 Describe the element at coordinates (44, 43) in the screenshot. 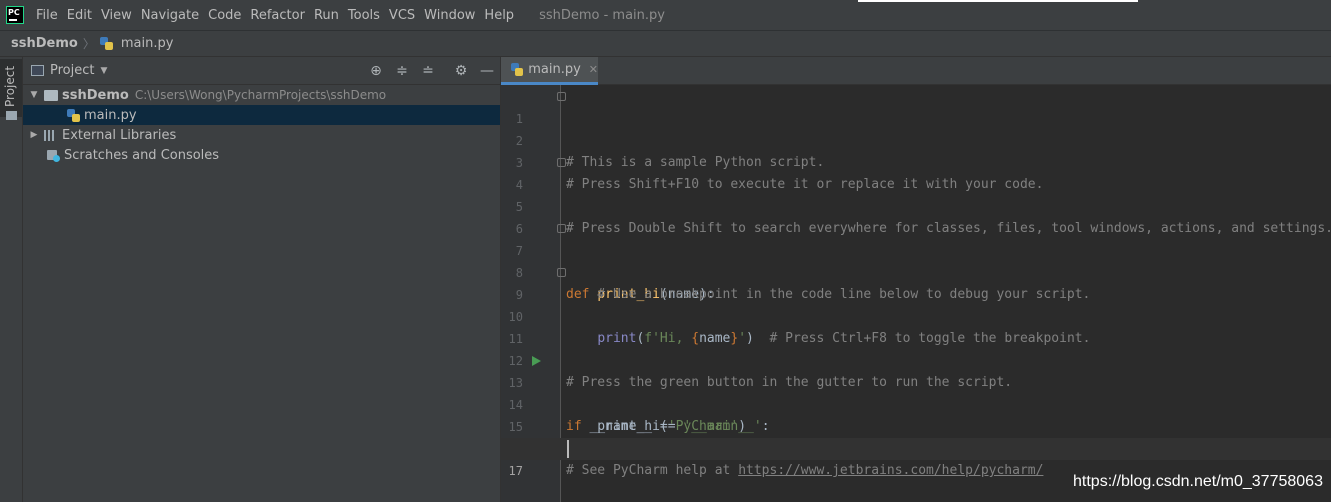

I see `breadcrumb-project: sshDemo` at that location.